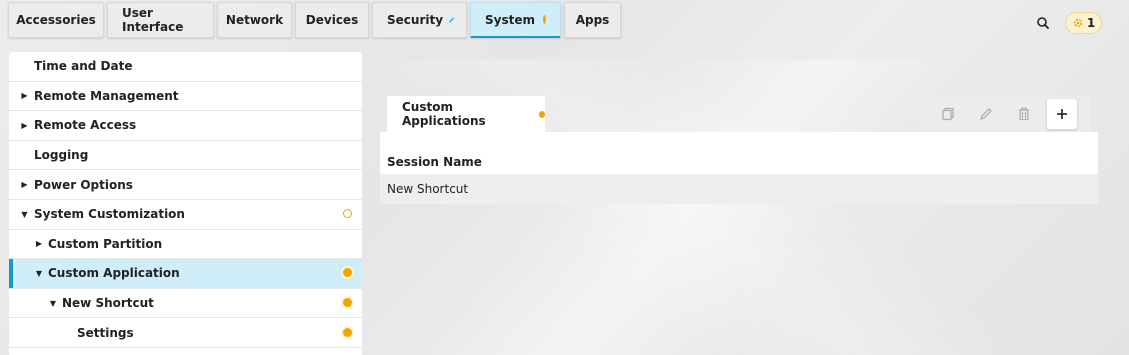 The height and width of the screenshot is (355, 1129). Describe the element at coordinates (739, 189) in the screenshot. I see `table-row: New Shortcut` at that location.